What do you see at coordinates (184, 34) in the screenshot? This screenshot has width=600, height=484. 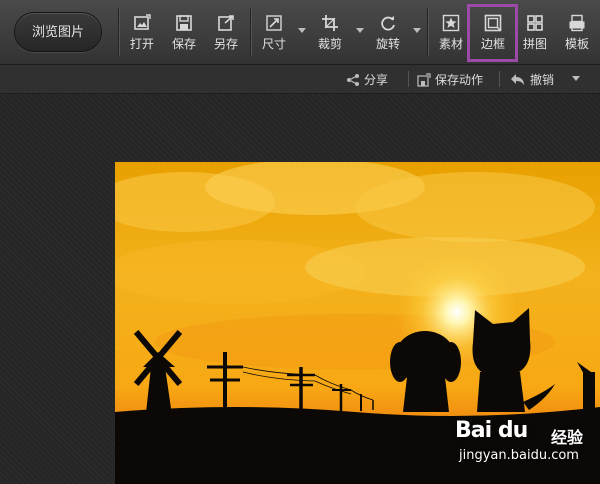 I see `save-button: 保存` at bounding box center [184, 34].